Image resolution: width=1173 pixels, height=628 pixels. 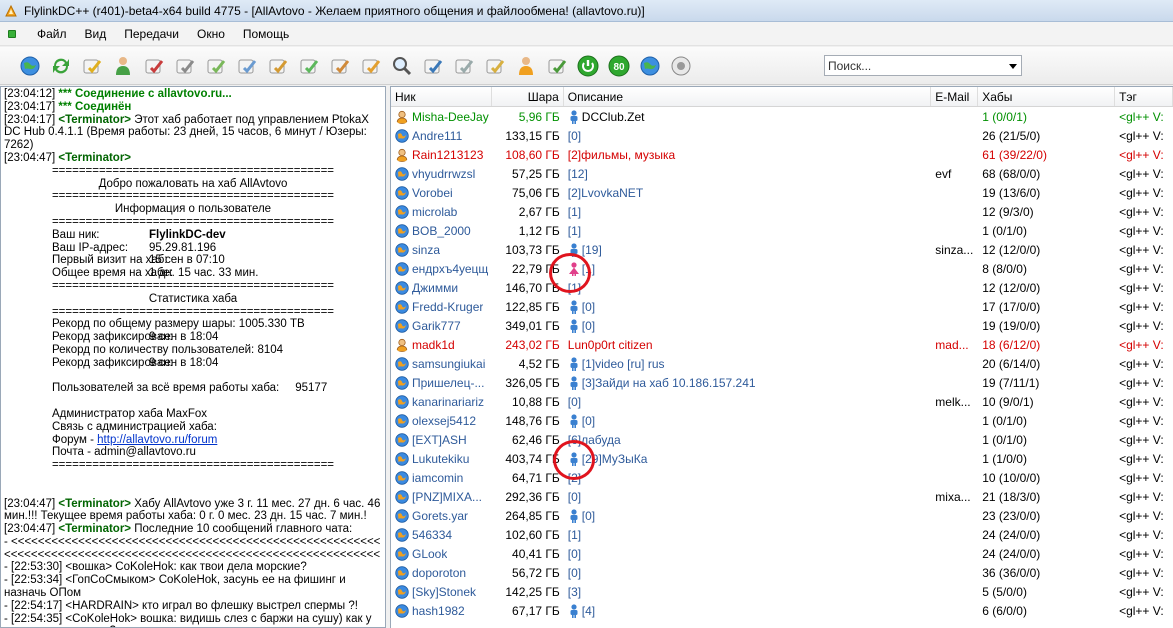 What do you see at coordinates (247, 66) in the screenshot?
I see `upload-queue-button` at bounding box center [247, 66].